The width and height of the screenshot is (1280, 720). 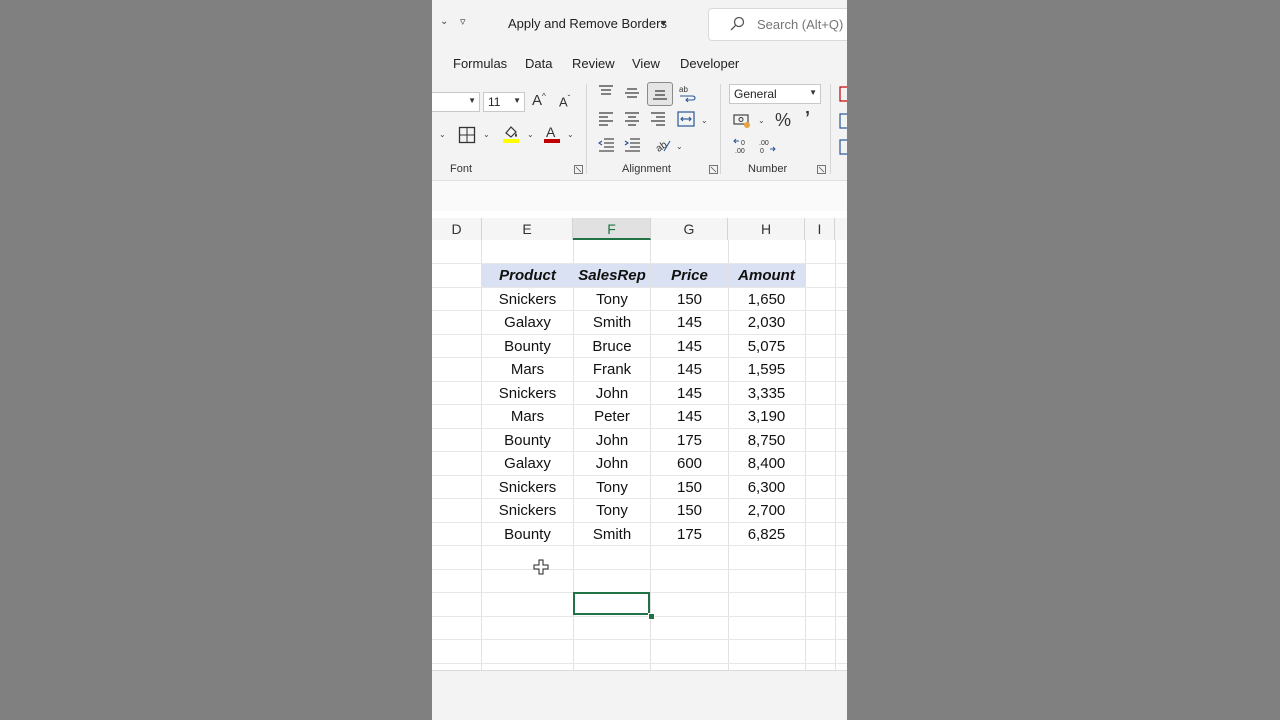 What do you see at coordinates (663, 23) in the screenshot?
I see `document-title-chevron-icon: ▼` at bounding box center [663, 23].